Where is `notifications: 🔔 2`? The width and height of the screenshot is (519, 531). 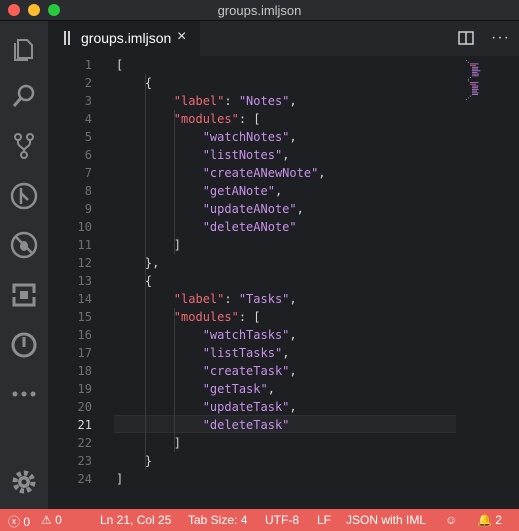
notifications: 🔔 2 is located at coordinates (489, 520).